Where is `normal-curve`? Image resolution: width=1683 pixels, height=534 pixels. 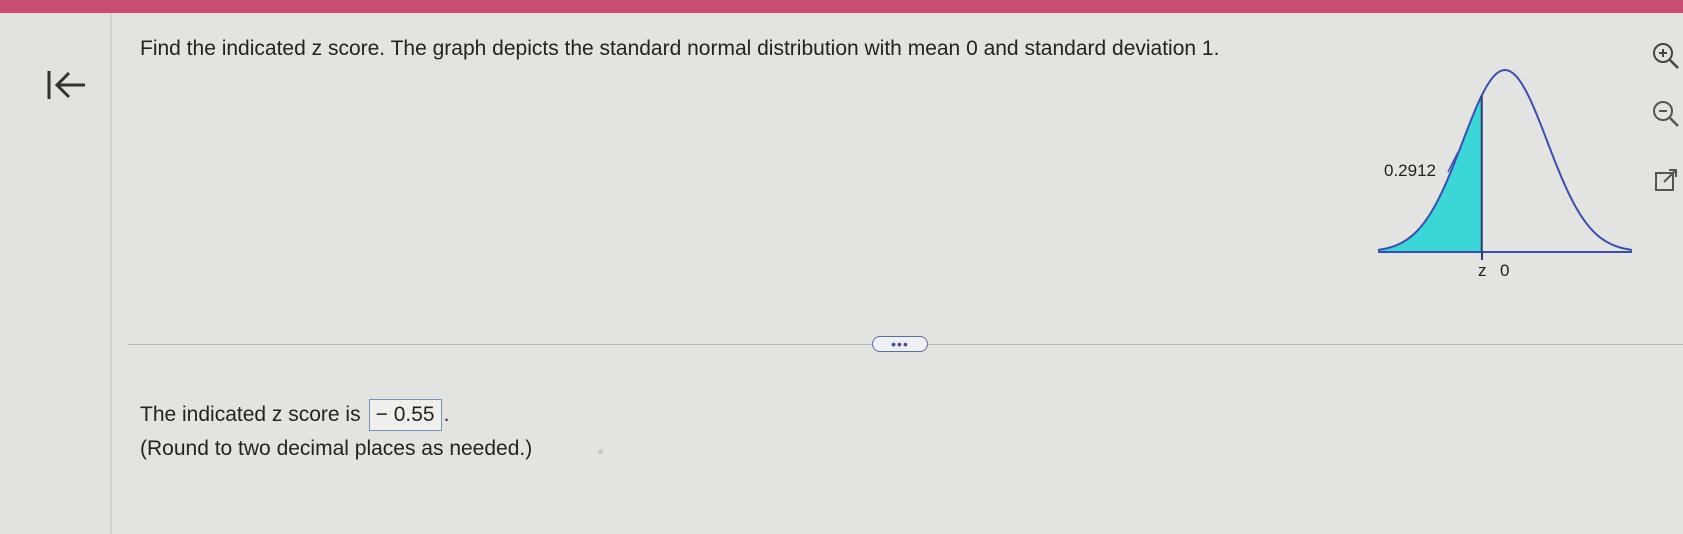 normal-curve is located at coordinates (1505, 159).